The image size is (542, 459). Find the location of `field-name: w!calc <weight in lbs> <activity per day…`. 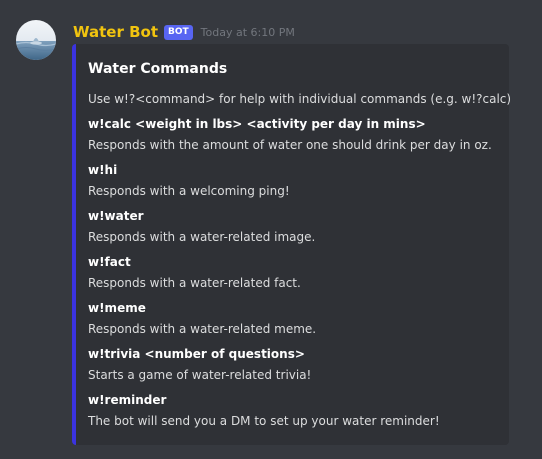

field-name: w!calc <weight in lbs> <activity per day… is located at coordinates (257, 124).